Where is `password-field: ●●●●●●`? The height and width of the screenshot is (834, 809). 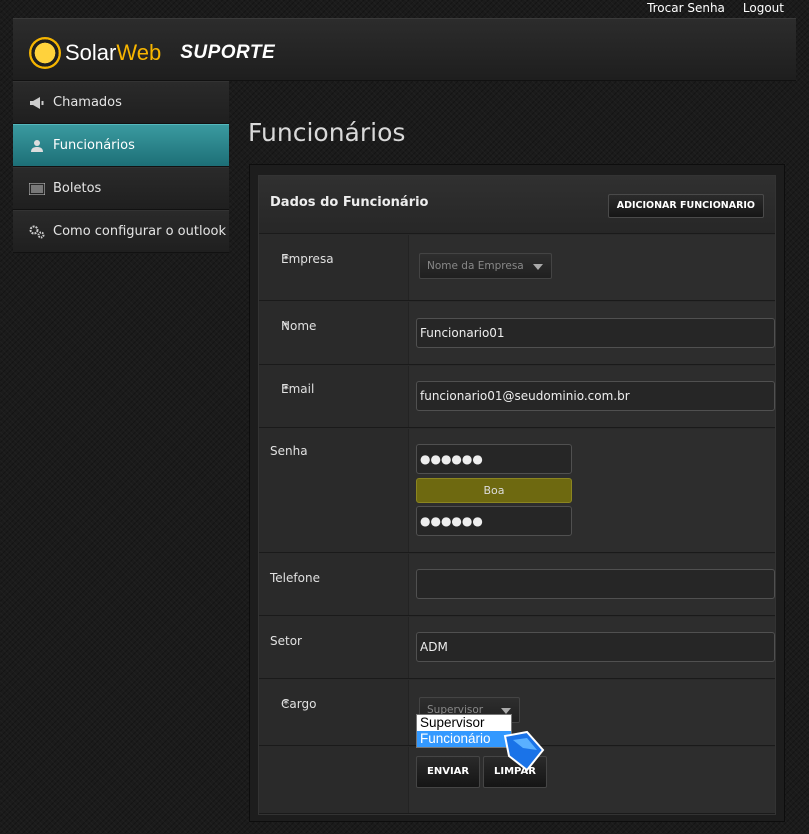
password-field: ●●●●●● is located at coordinates (494, 459).